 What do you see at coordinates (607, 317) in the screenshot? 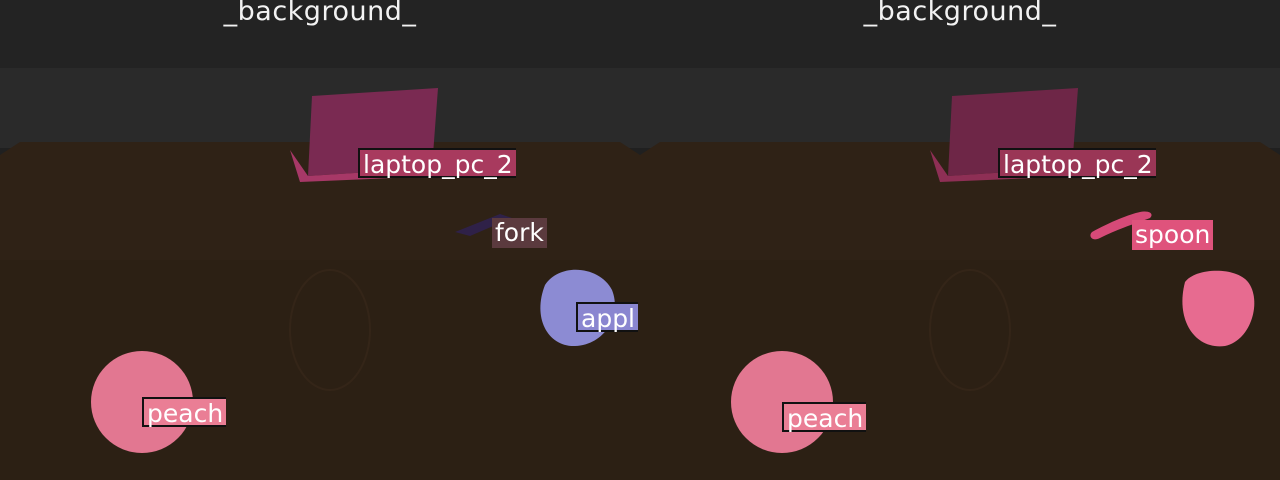
I see `apple-label: appl` at bounding box center [607, 317].